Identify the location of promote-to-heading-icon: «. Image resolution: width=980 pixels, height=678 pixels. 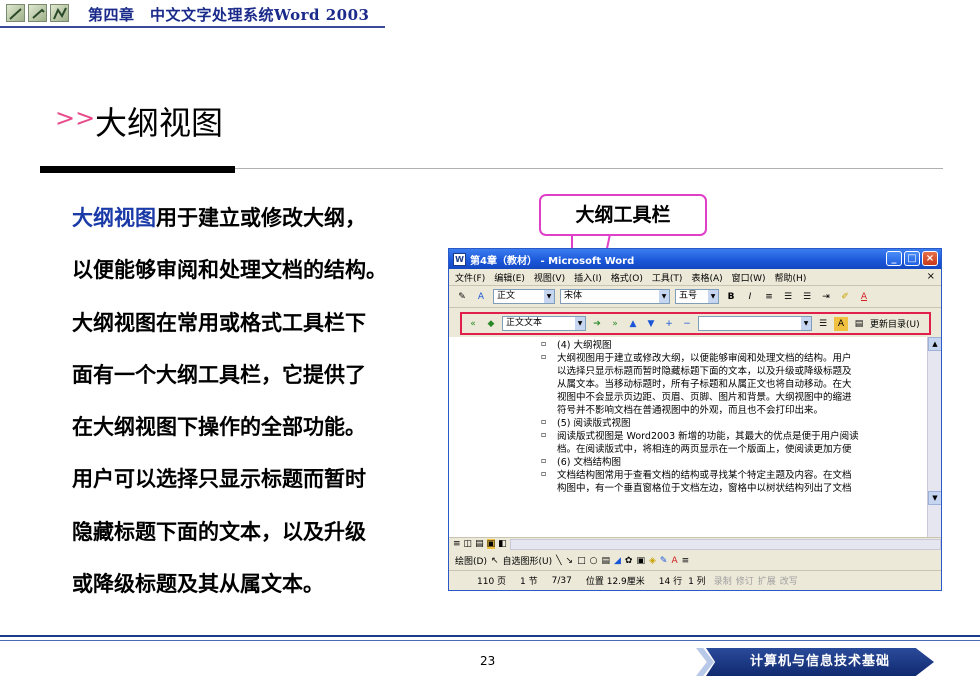
(473, 324).